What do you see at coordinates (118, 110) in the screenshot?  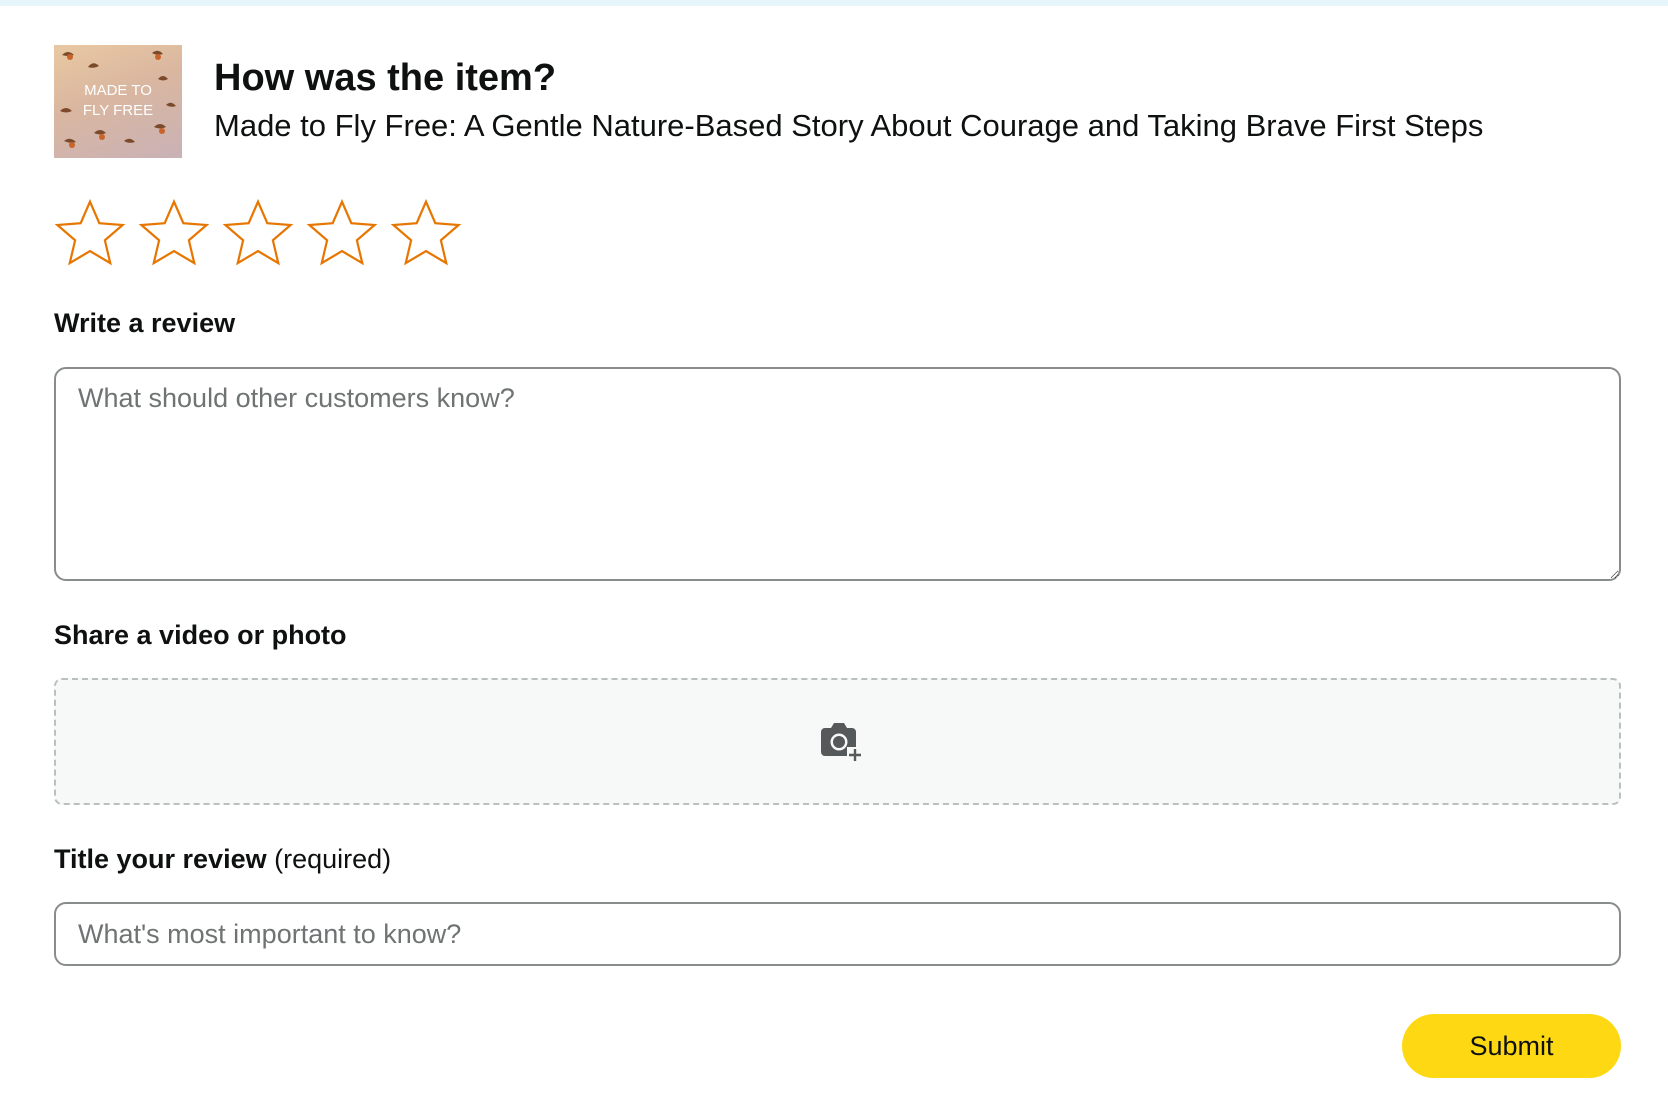 I see `thumbnail-title-line-2: FLY FREE` at bounding box center [118, 110].